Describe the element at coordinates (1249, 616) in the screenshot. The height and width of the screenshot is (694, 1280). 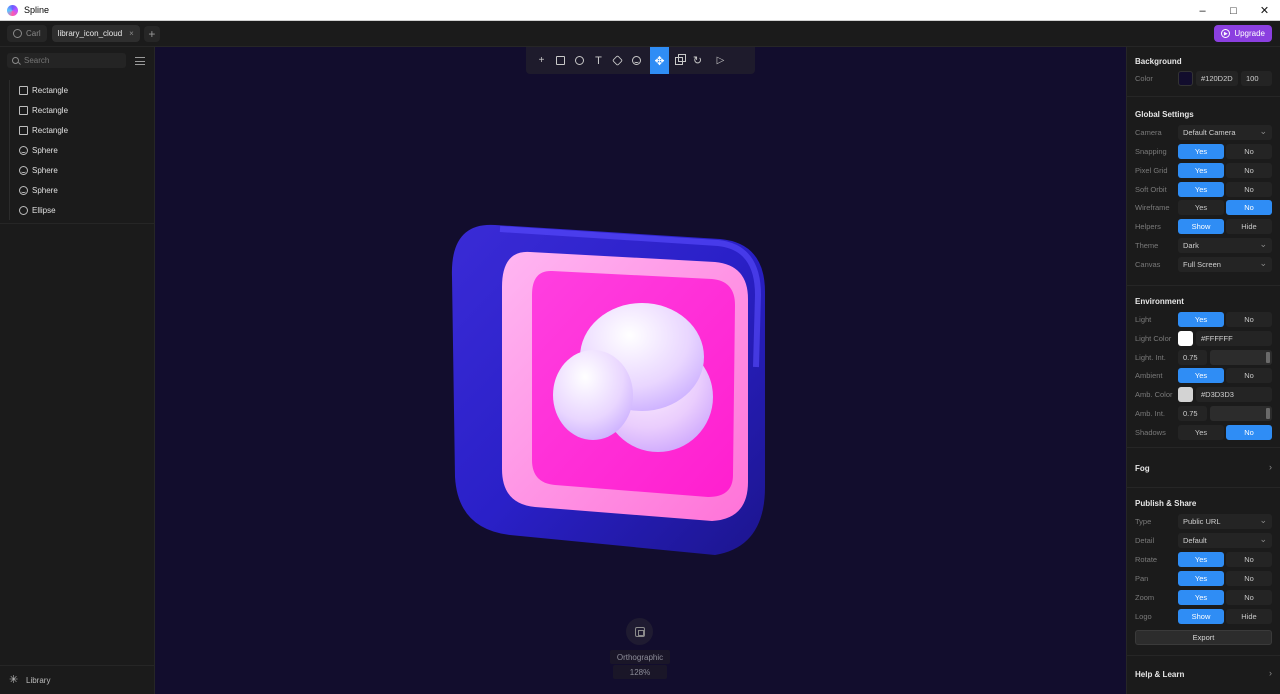
I see `logo-hide: Hide` at that location.